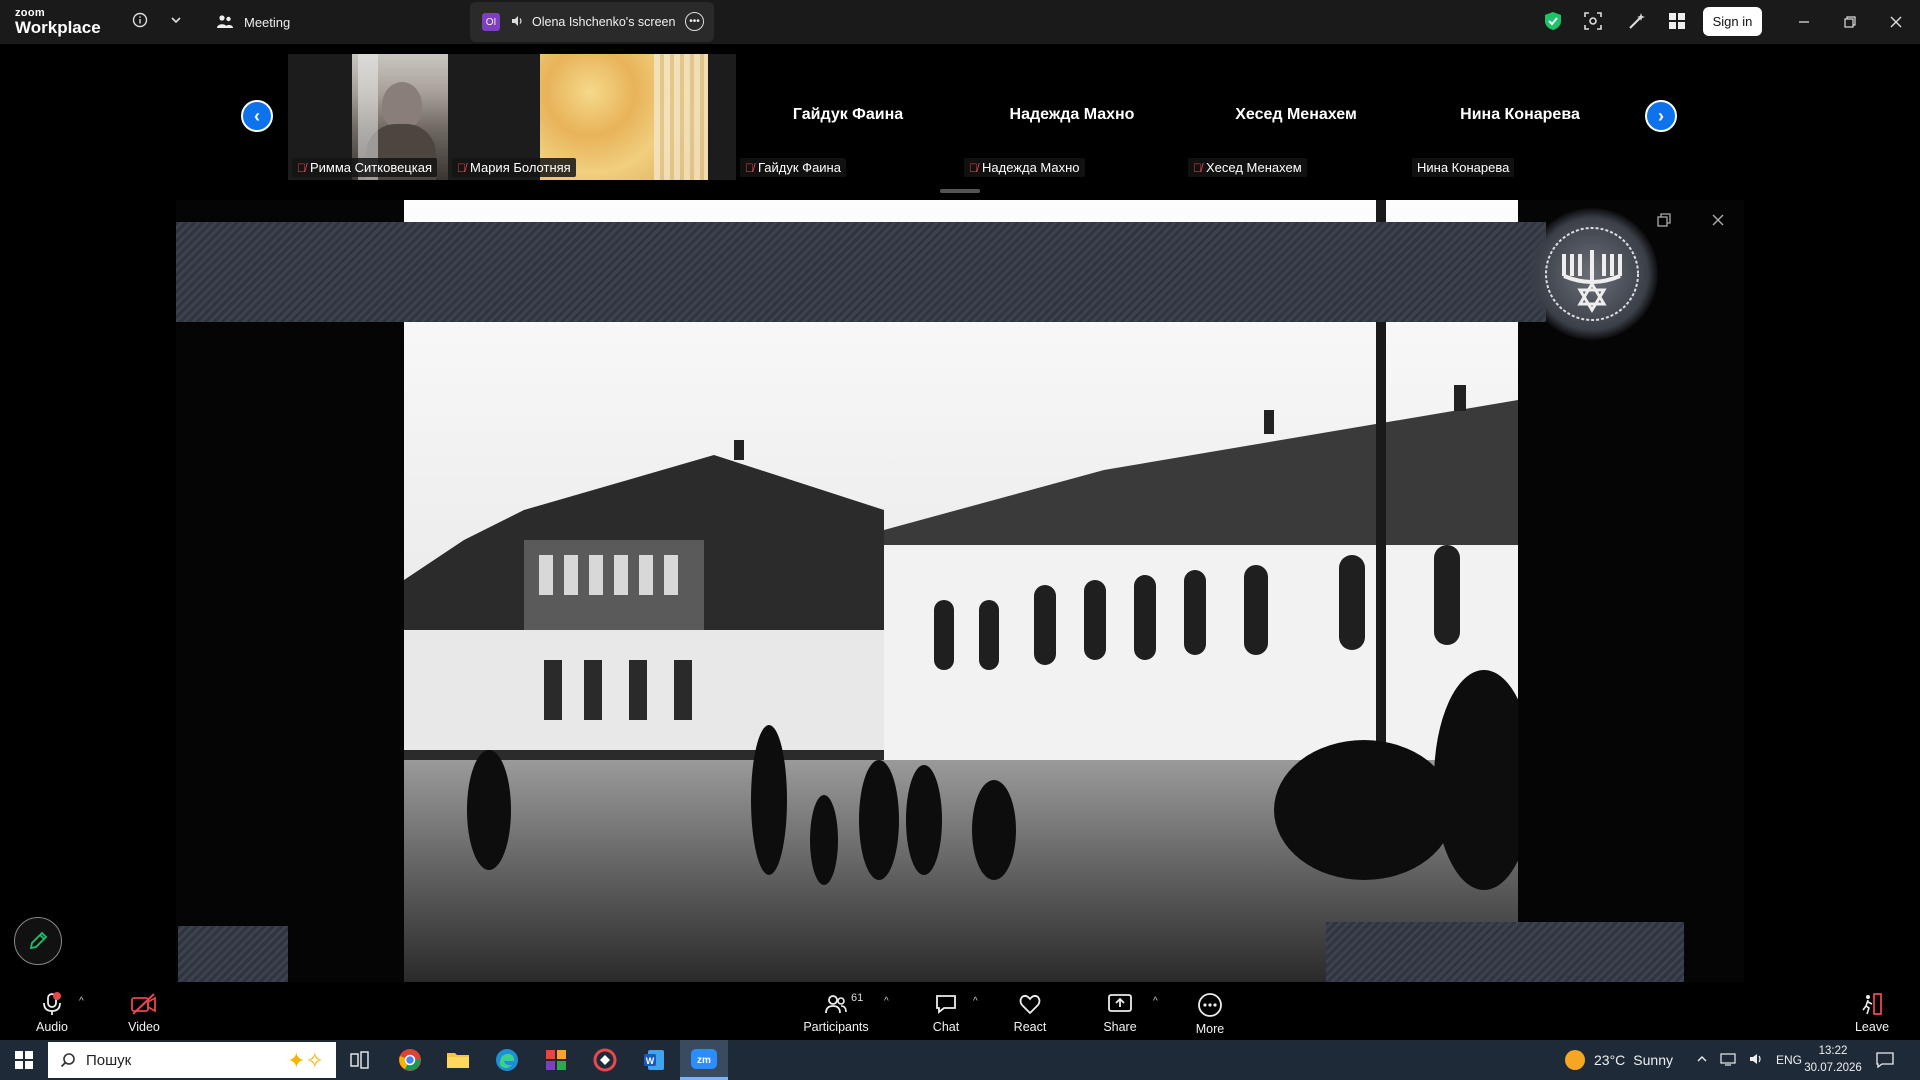  I want to click on chevron-up-icon, so click(1702, 1060).